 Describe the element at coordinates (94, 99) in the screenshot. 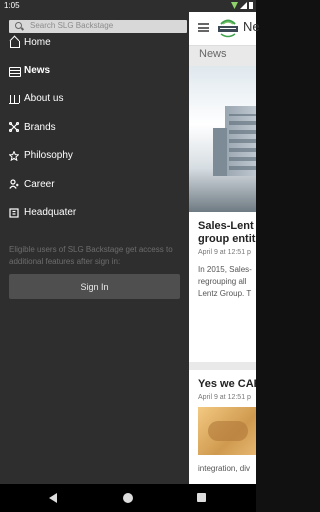

I see `menu-item-about-us: About us` at that location.